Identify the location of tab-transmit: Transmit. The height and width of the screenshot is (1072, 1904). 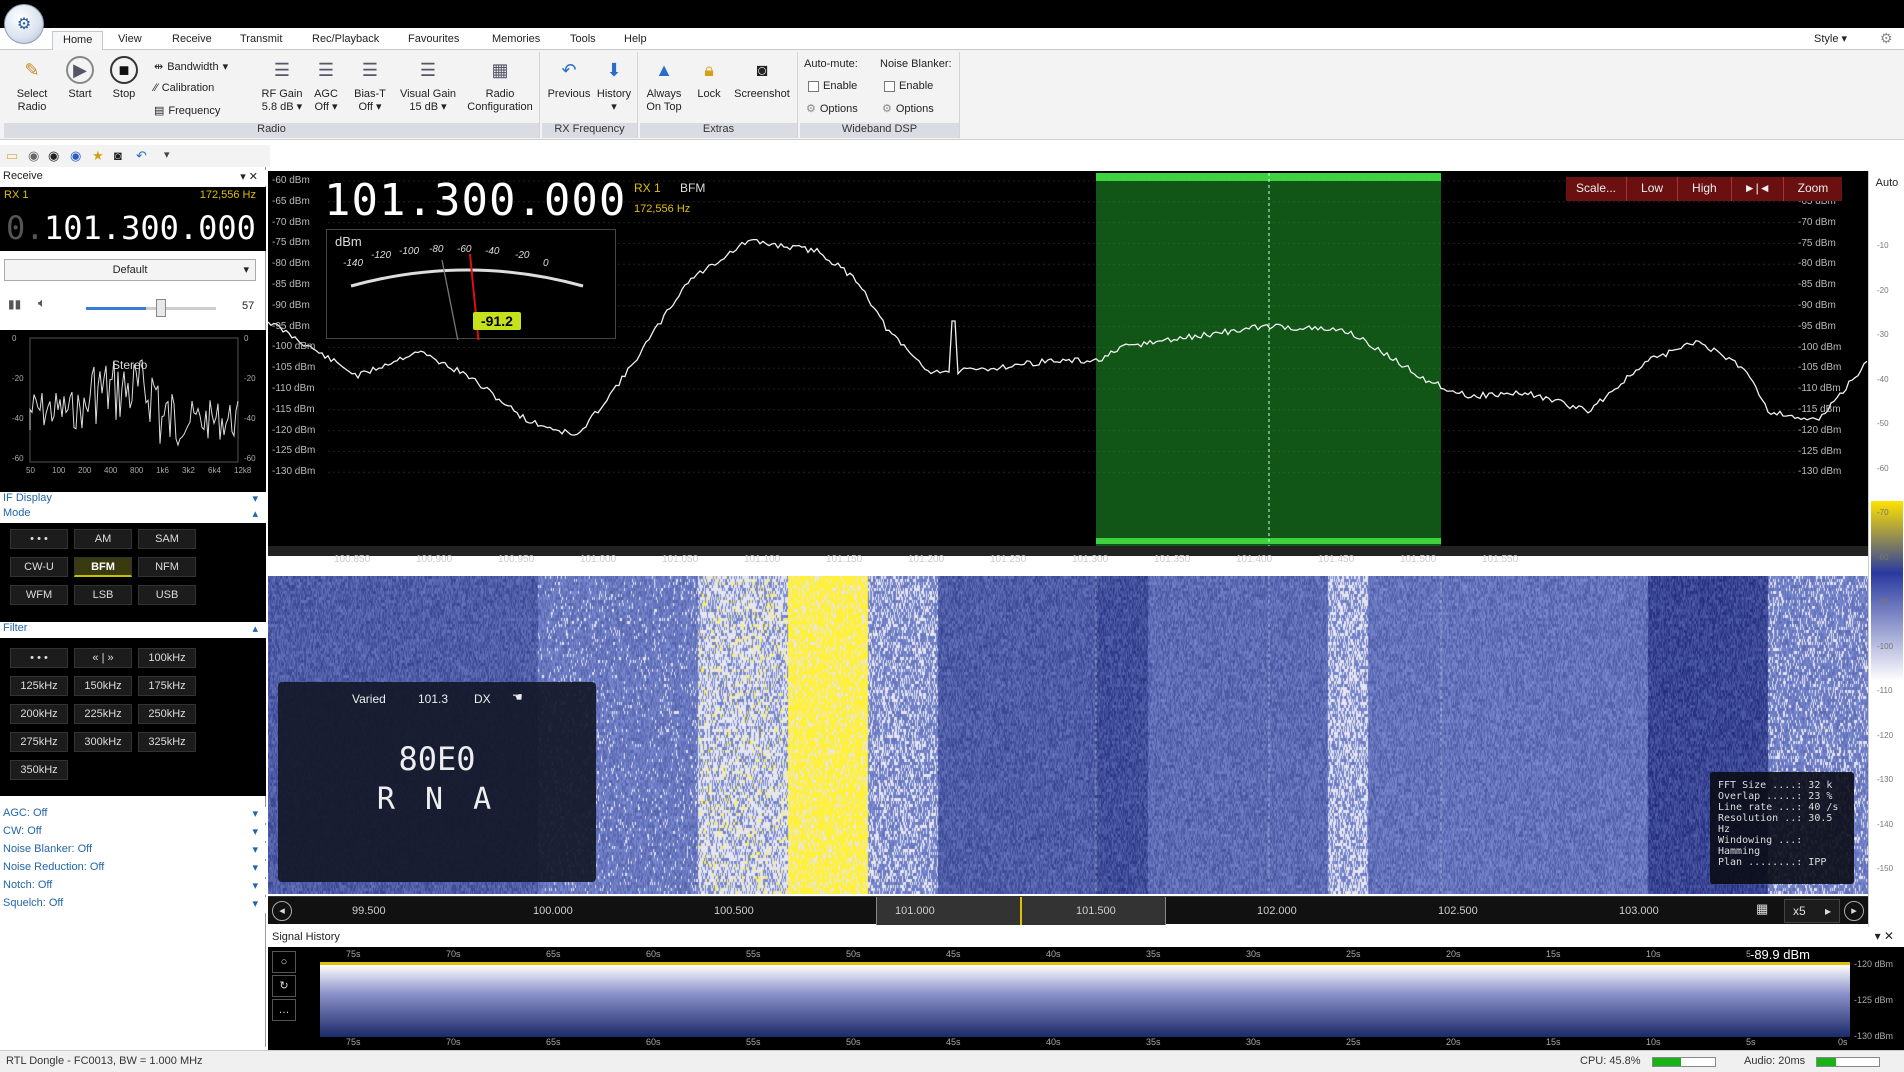
(261, 40).